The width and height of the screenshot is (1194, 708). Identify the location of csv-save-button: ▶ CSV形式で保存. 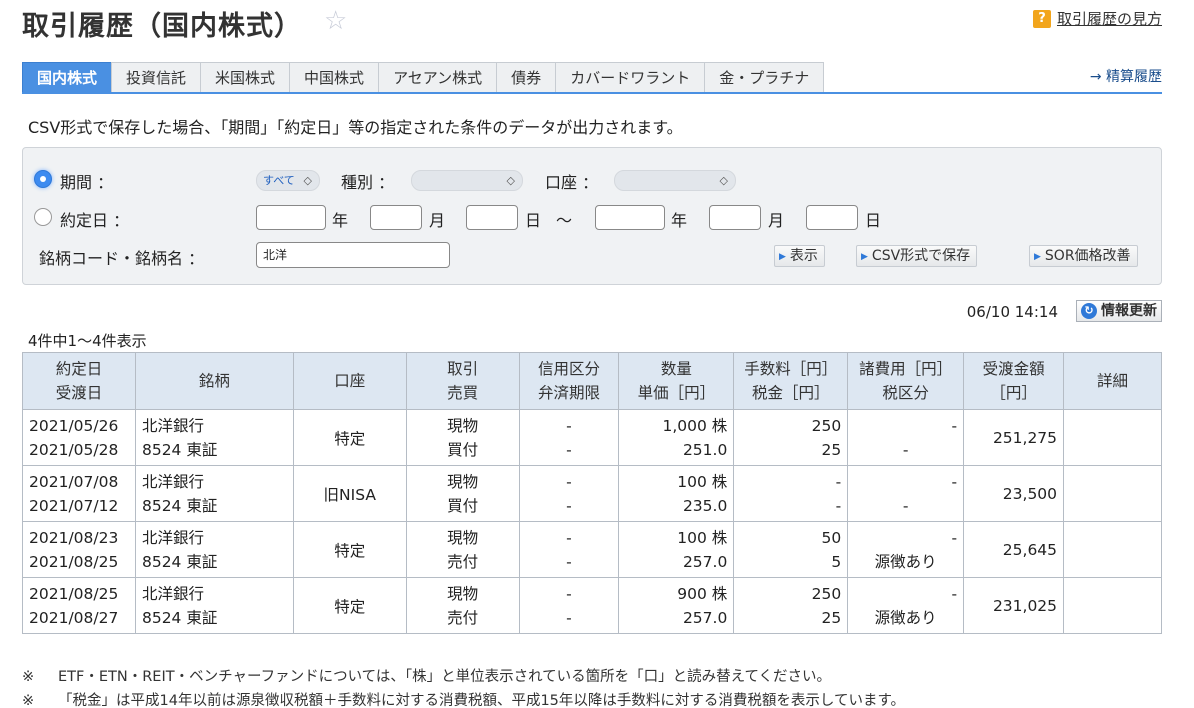
(917, 256).